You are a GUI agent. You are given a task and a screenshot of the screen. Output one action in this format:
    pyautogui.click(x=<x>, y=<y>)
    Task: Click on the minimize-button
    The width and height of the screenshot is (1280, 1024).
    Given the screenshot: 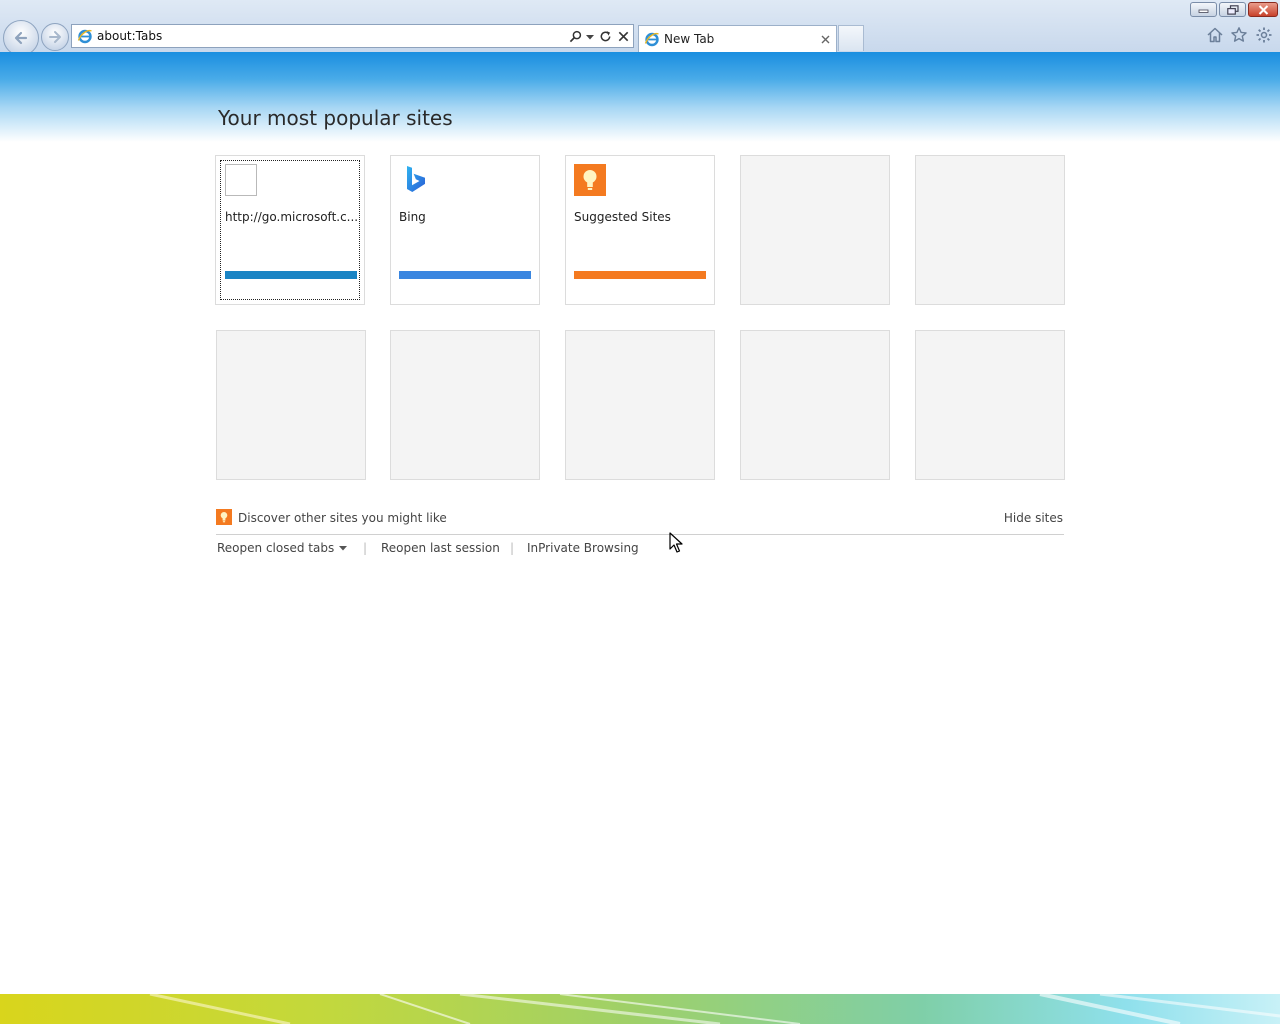 What is the action you would take?
    pyautogui.click(x=1203, y=9)
    